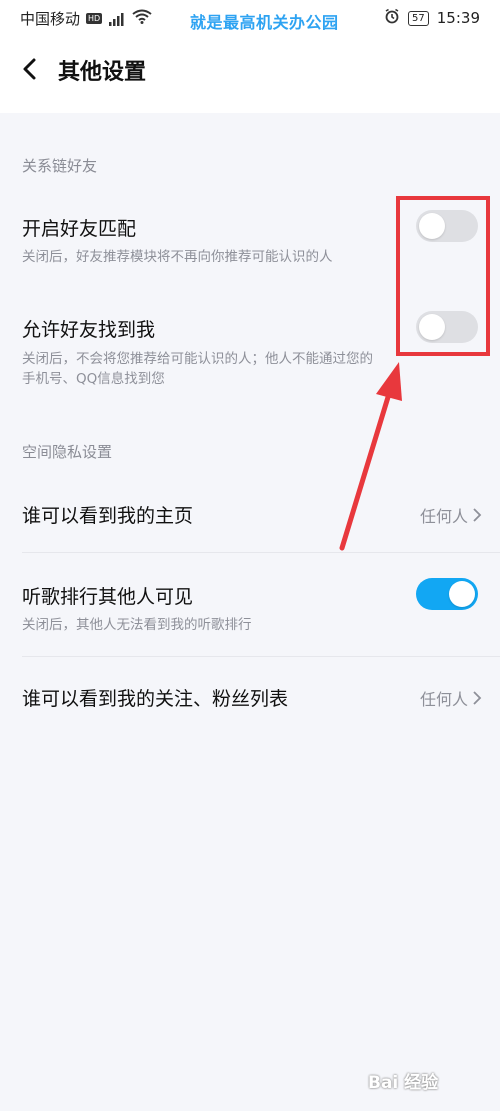 This screenshot has width=500, height=1111. Describe the element at coordinates (403, 1083) in the screenshot. I see `watermark-logo: Bai 经验` at that location.